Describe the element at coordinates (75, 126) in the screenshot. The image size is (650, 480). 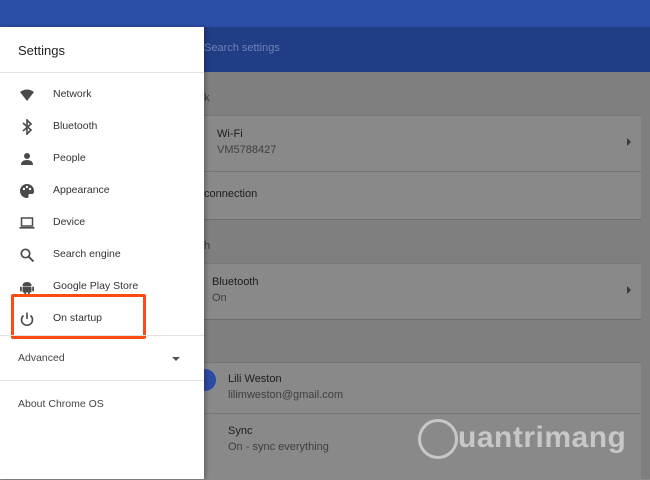
I see `sidebar-item-label: Bluetooth` at that location.